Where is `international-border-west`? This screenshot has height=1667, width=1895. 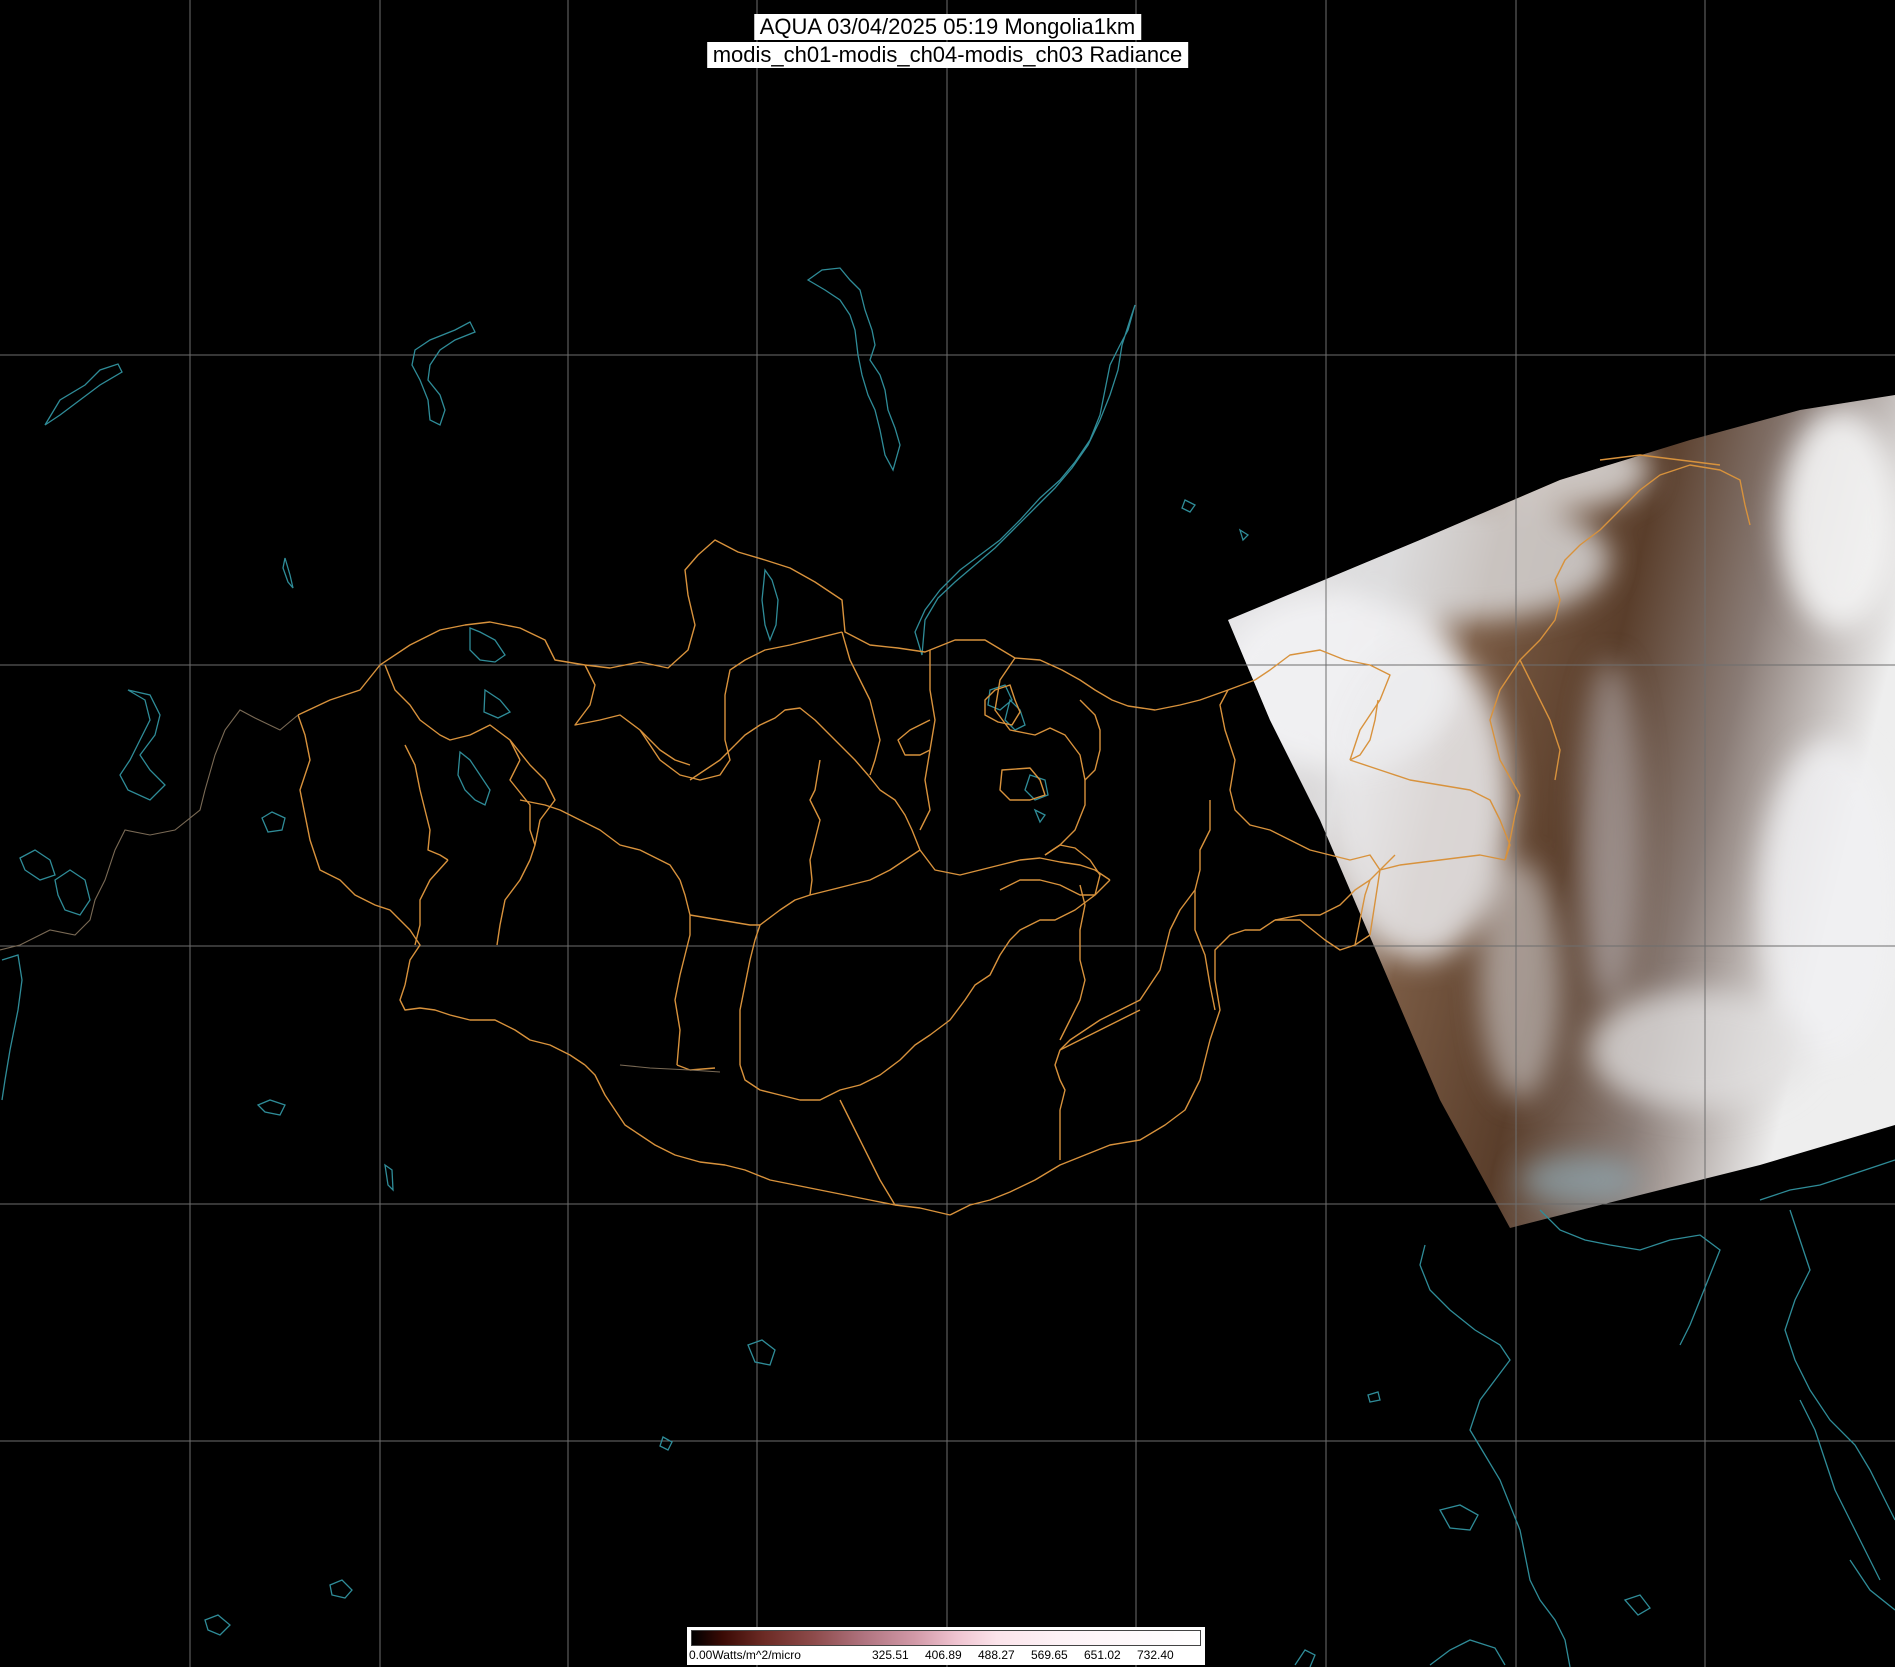 international-border-west is located at coordinates (360, 891).